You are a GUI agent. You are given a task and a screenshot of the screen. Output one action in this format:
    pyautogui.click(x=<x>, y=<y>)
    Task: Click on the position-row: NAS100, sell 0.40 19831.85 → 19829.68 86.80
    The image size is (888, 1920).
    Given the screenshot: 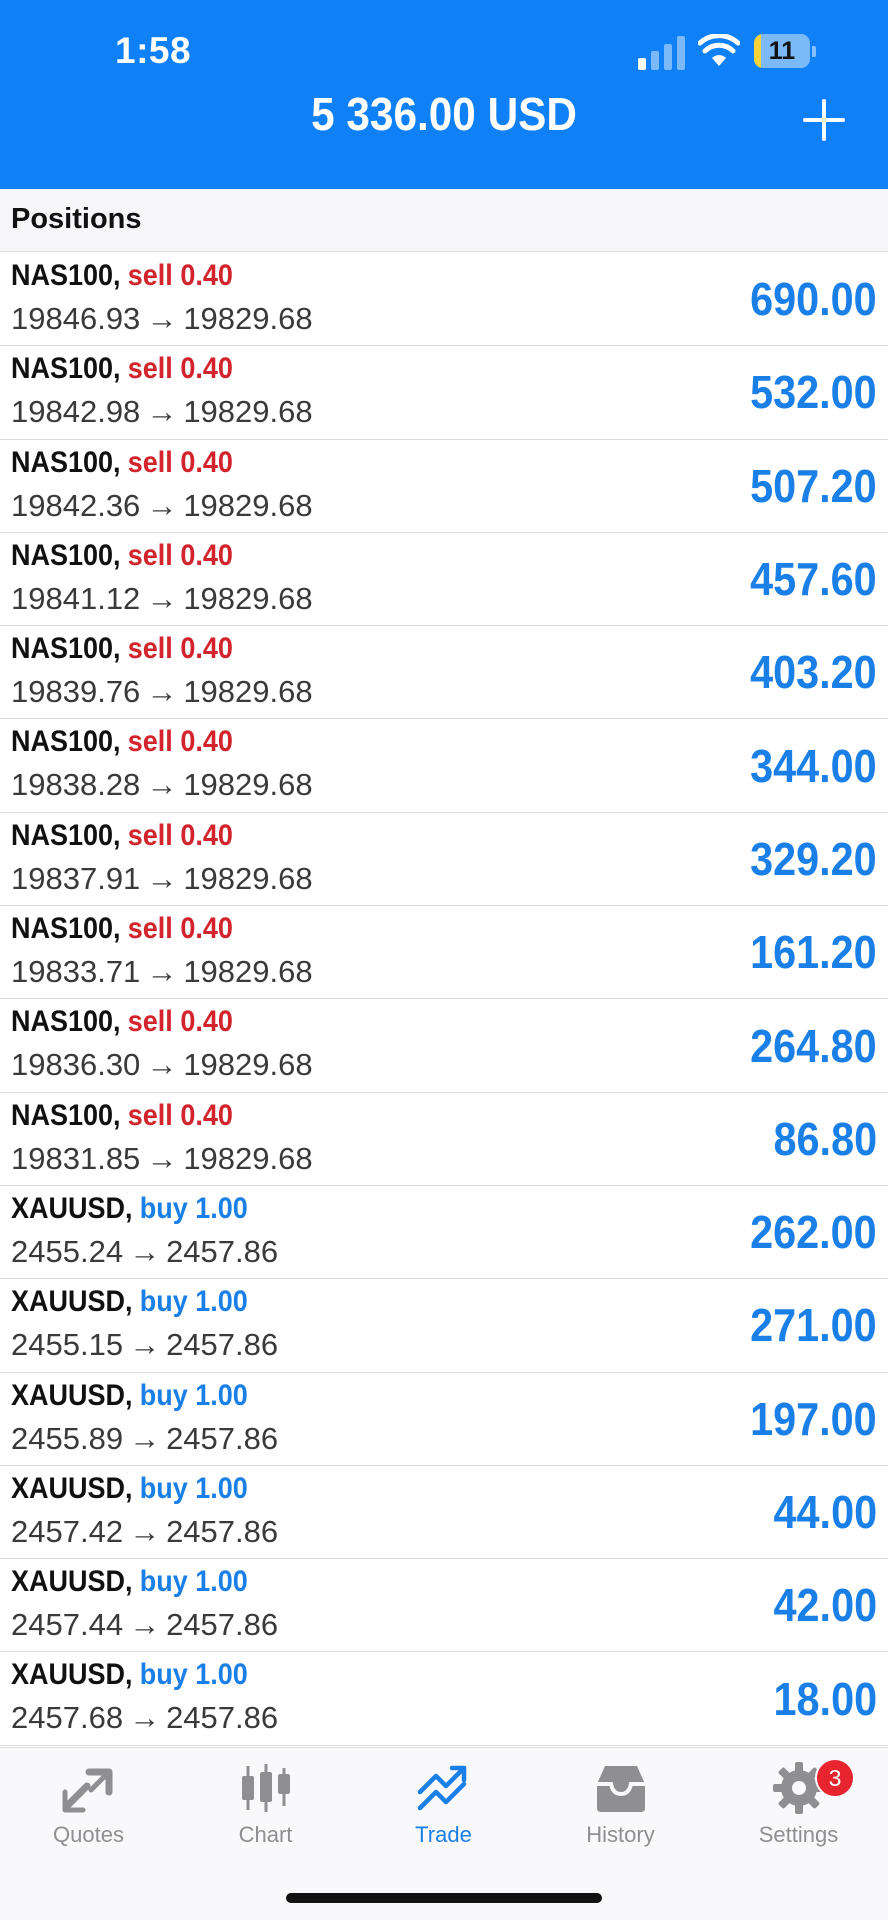 What is the action you would take?
    pyautogui.click(x=444, y=1139)
    